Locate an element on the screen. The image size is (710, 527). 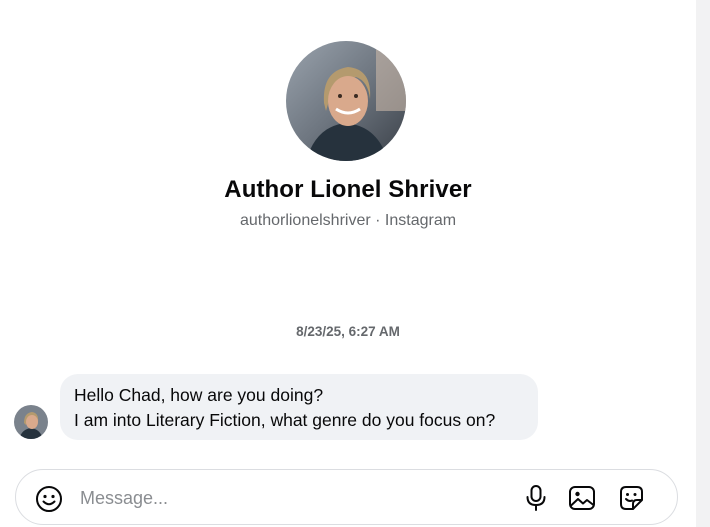
profile-avatar is located at coordinates (346, 101).